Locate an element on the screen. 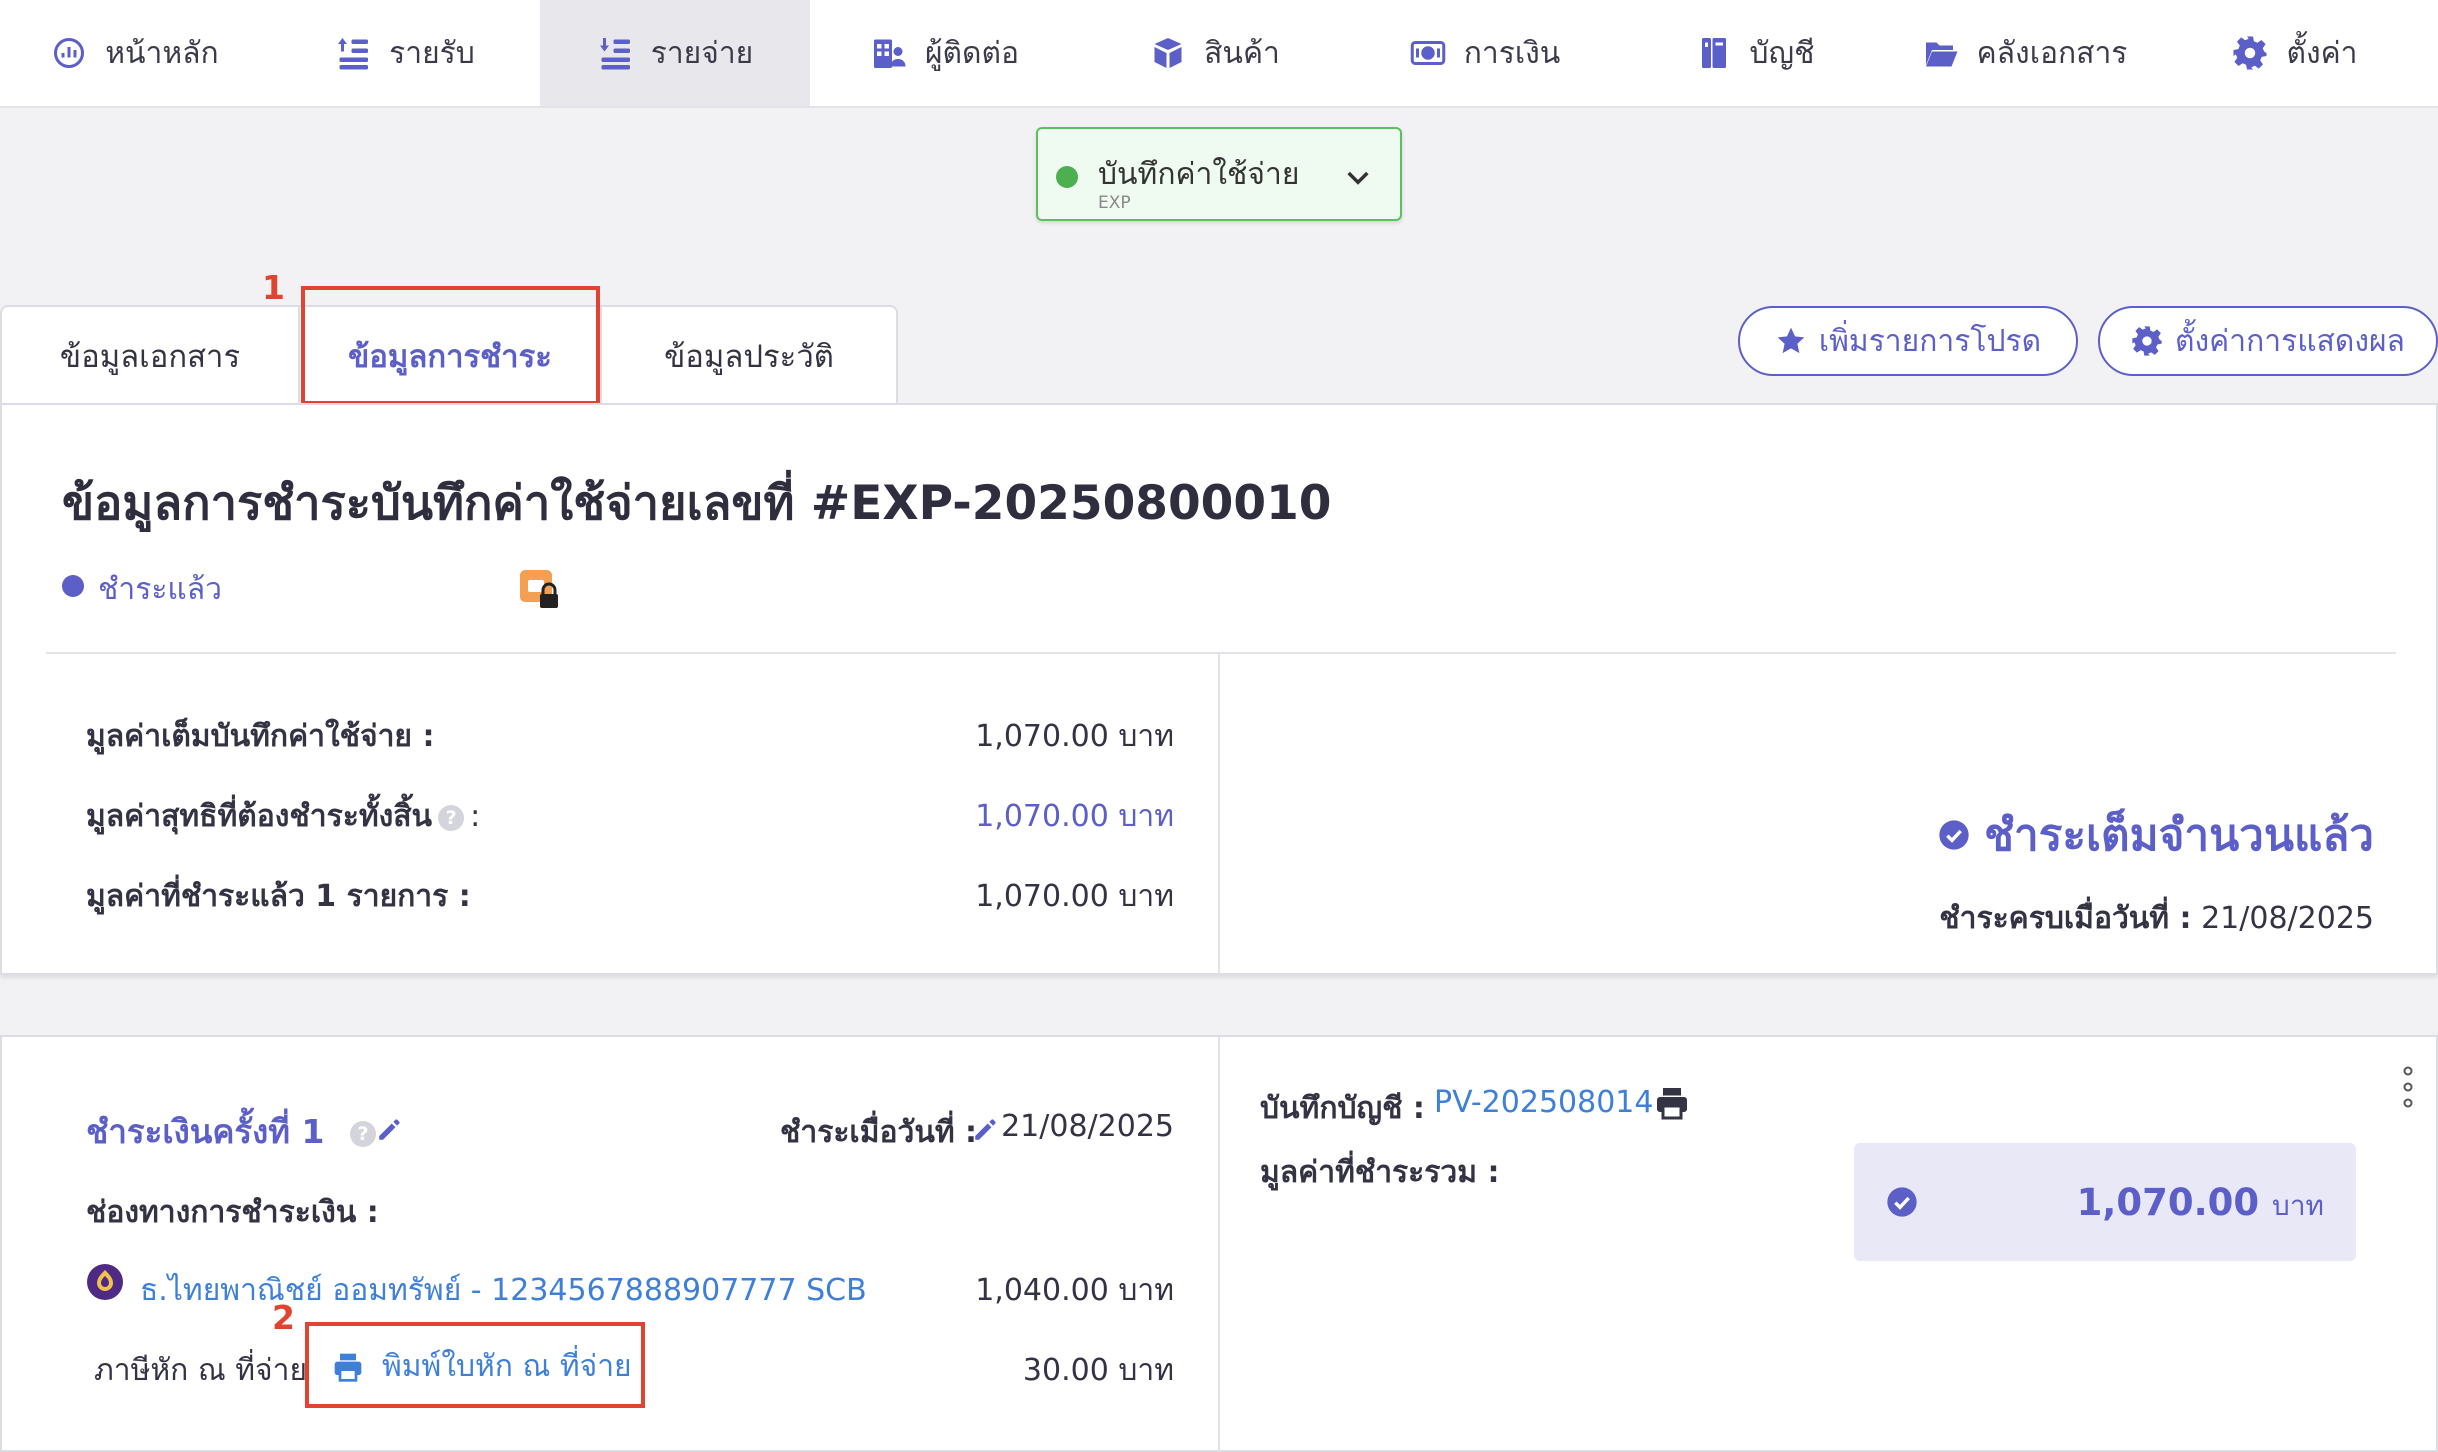 The image size is (2438, 1452). ledger-book-icon is located at coordinates (1713, 53).